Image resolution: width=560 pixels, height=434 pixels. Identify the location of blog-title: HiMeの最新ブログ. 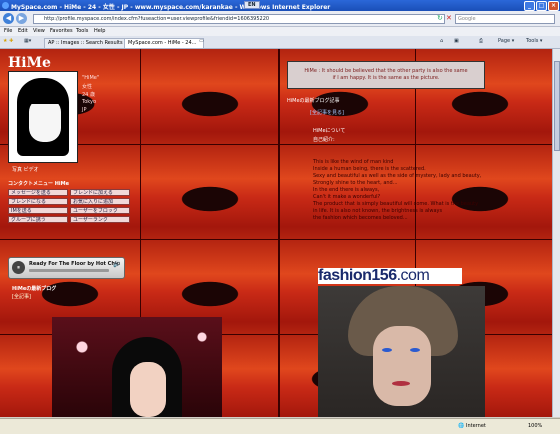
(34, 289).